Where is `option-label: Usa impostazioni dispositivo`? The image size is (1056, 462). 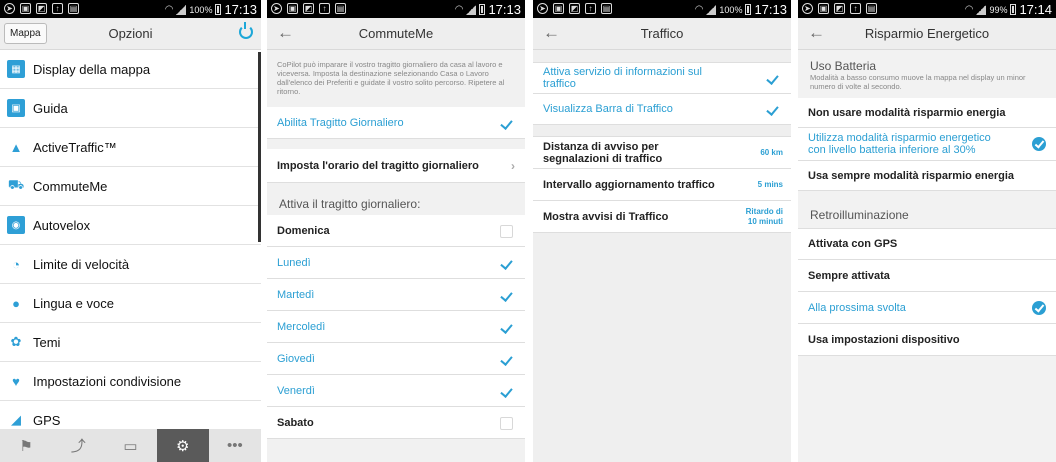
option-label: Usa impostazioni dispositivo is located at coordinates (884, 339).